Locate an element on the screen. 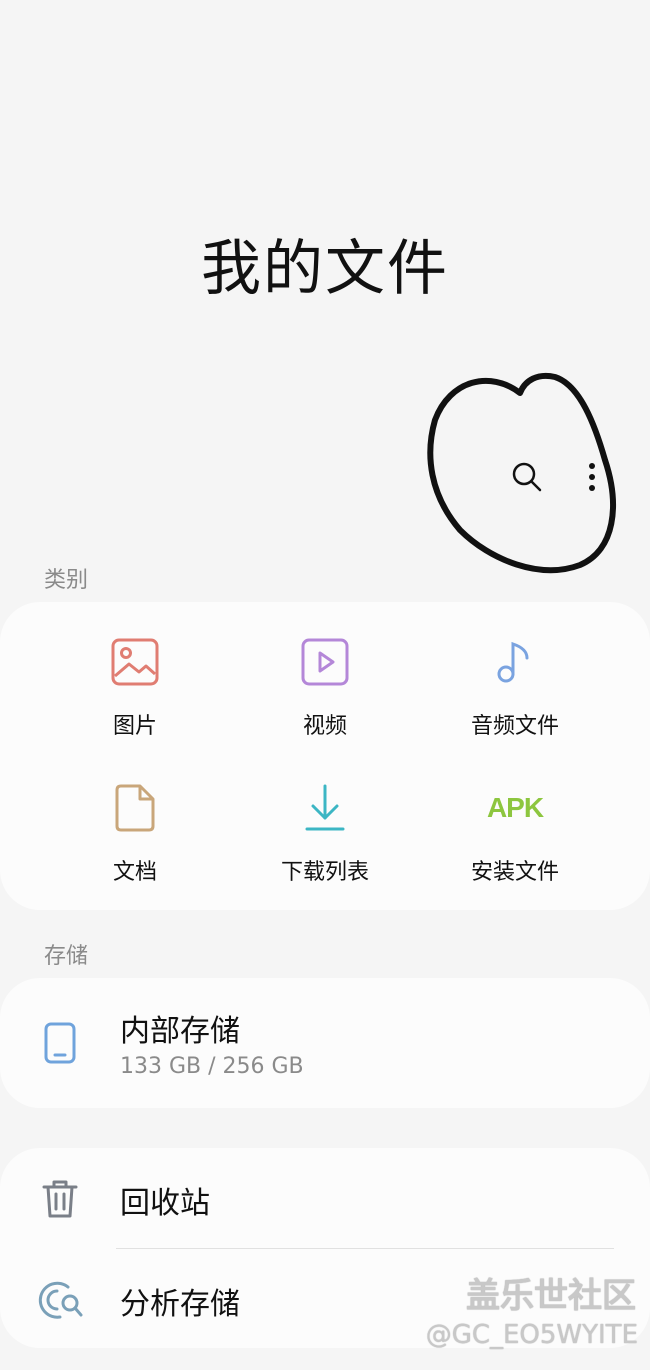  storage-name: 内部存储 is located at coordinates (180, 1031).